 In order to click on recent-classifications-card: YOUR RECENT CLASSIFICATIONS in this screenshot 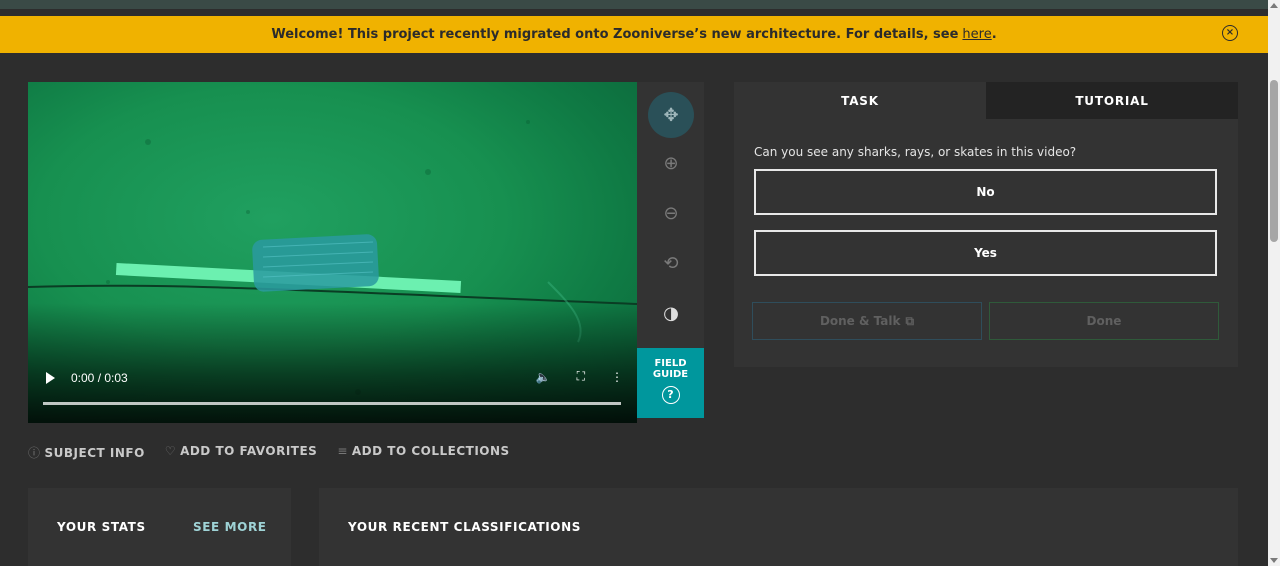, I will do `click(778, 527)`.